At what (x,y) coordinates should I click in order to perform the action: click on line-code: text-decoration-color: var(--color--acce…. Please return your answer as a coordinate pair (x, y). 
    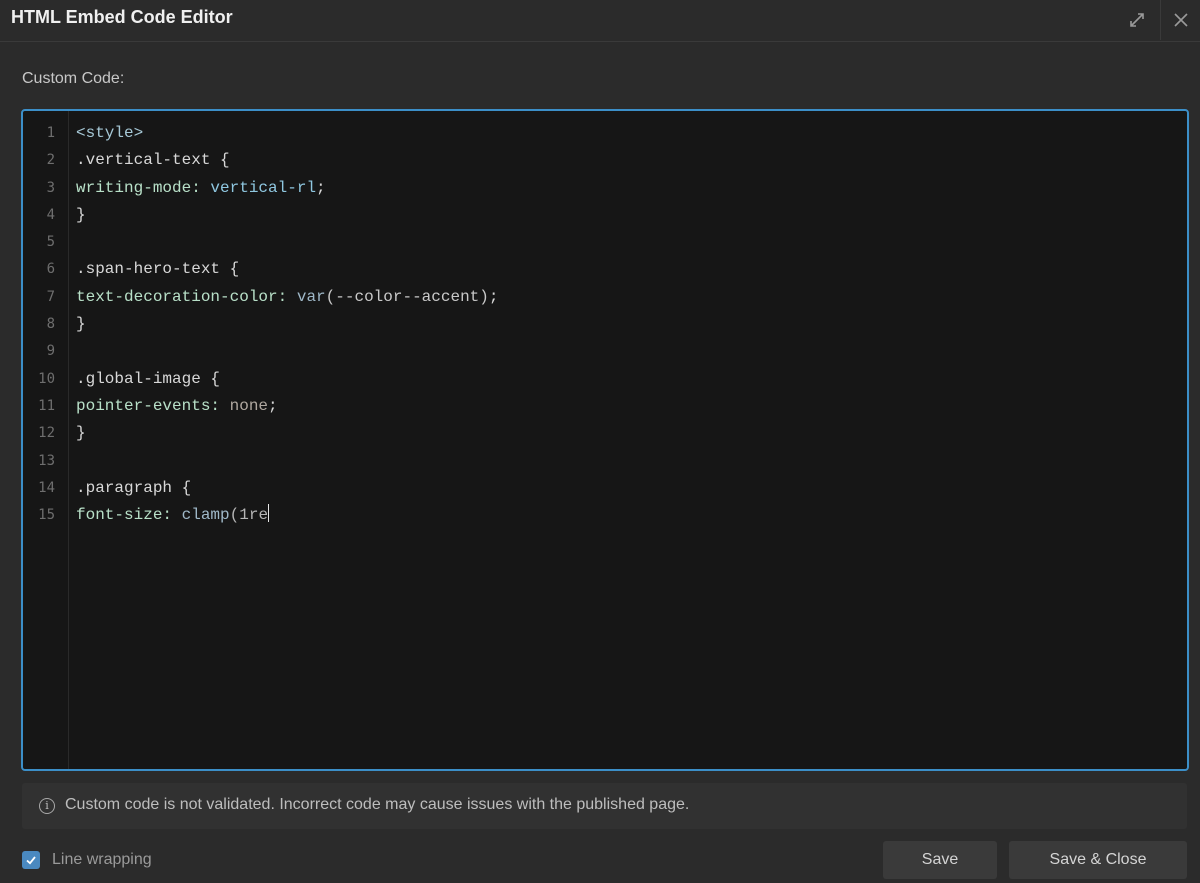
    Looking at the image, I should click on (287, 297).